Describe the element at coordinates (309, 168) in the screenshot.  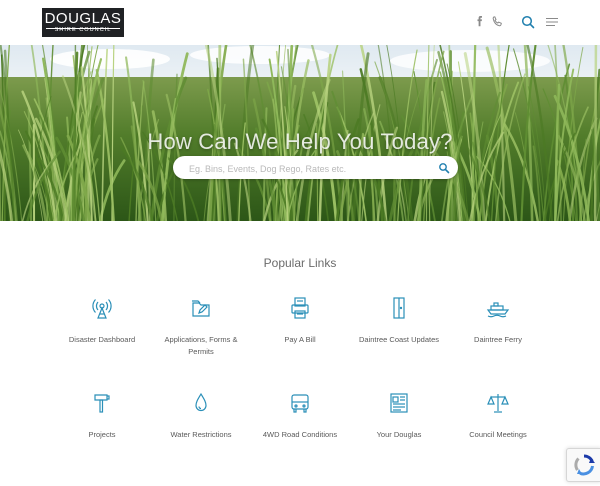
I see `search-input` at that location.